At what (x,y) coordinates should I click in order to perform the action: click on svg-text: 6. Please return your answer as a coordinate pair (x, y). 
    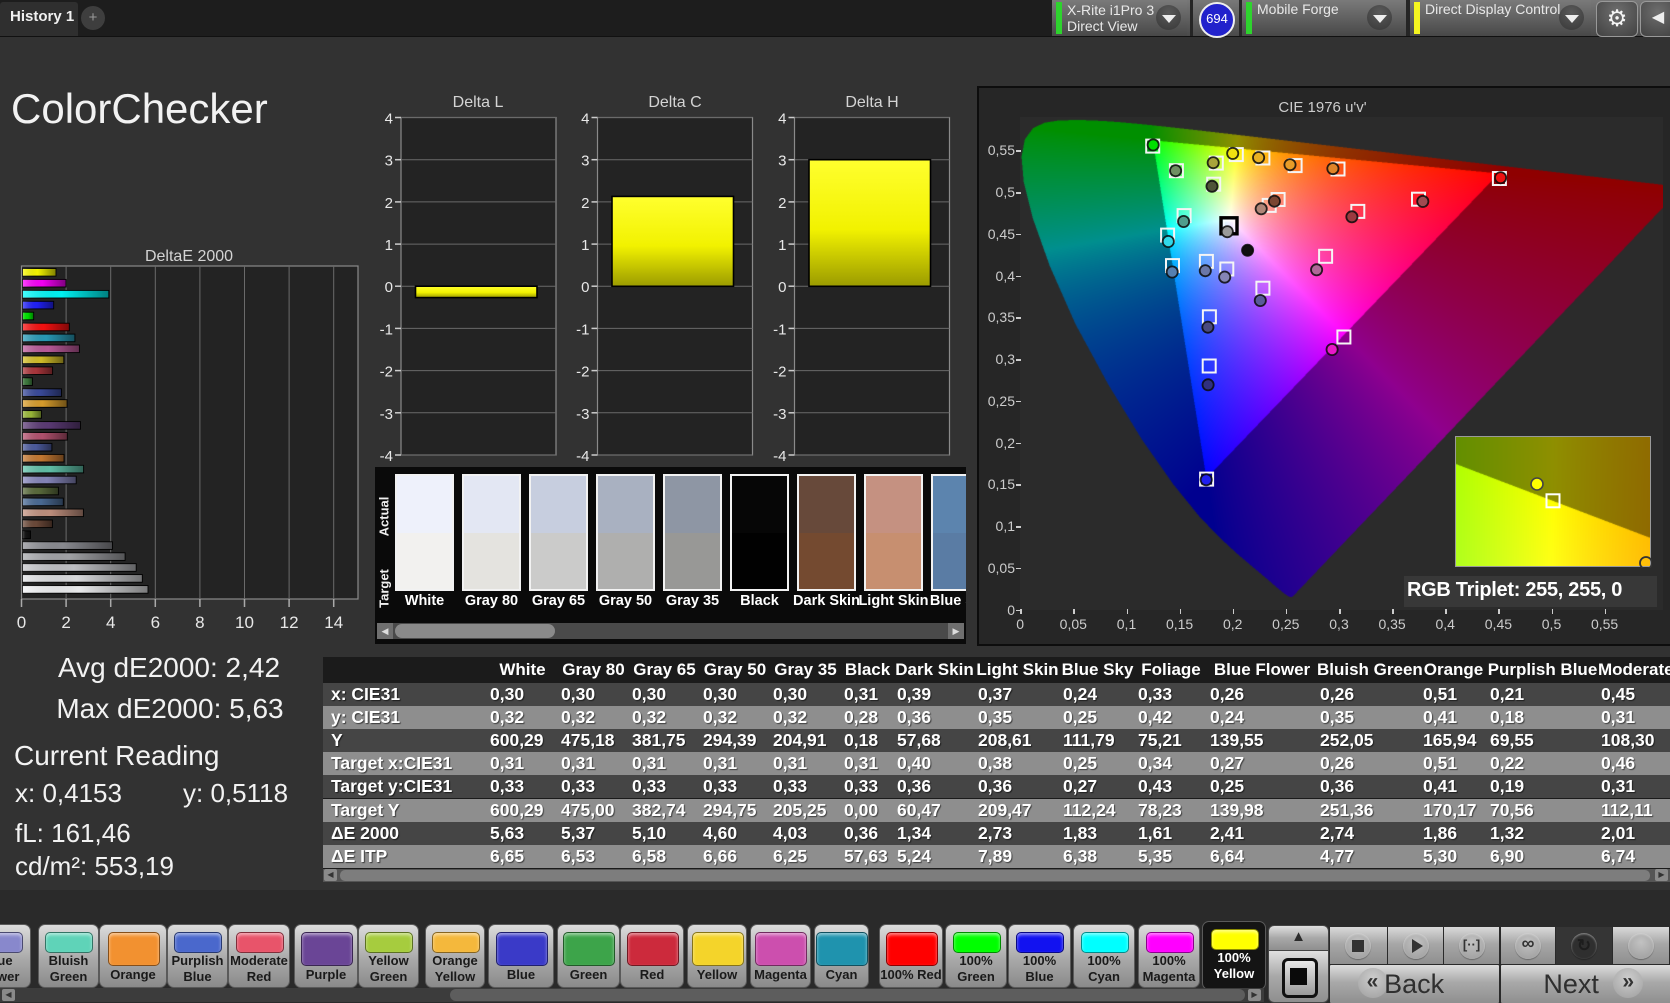
    Looking at the image, I should click on (155, 622).